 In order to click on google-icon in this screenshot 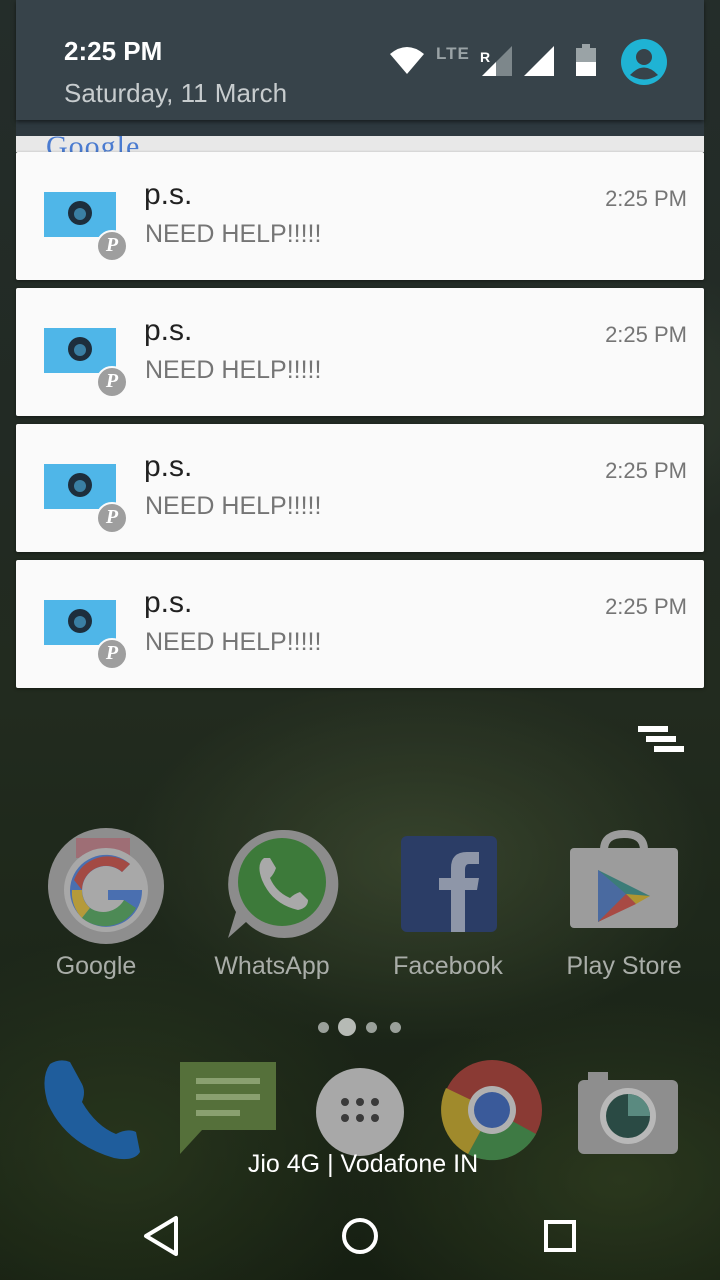, I will do `click(106, 886)`.